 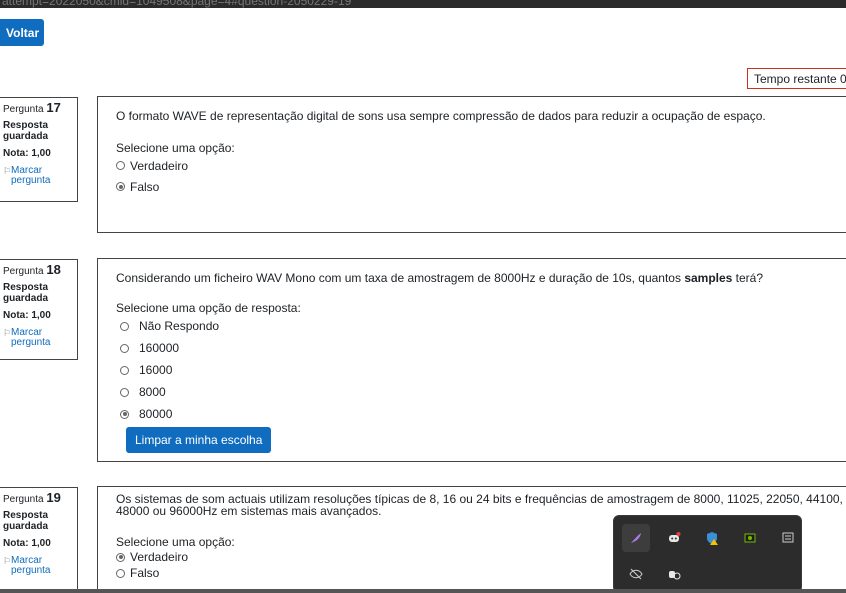 I want to click on back-button: Voltar, so click(x=22, y=32).